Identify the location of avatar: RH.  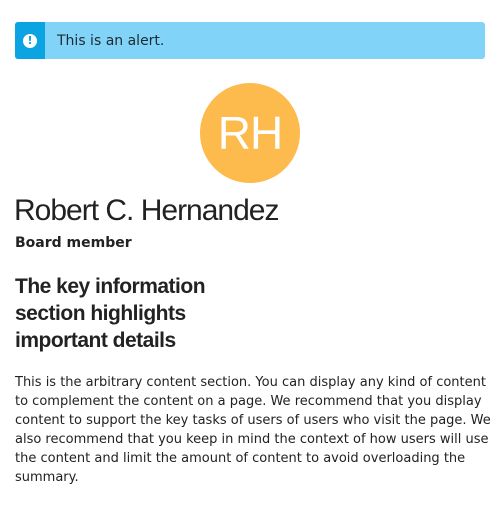
(250, 133).